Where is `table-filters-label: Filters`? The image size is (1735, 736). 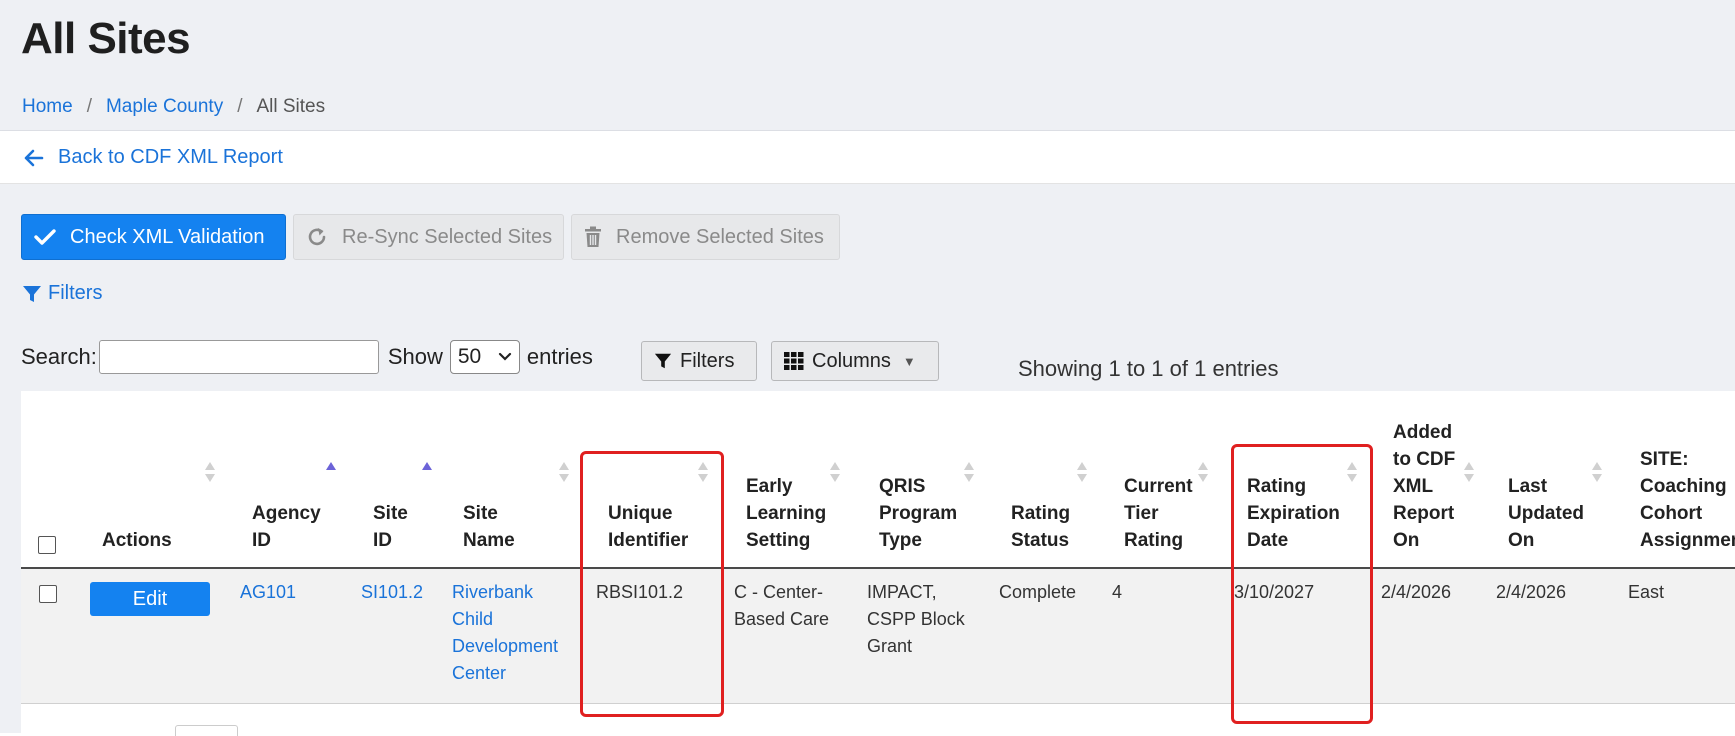
table-filters-label: Filters is located at coordinates (707, 360).